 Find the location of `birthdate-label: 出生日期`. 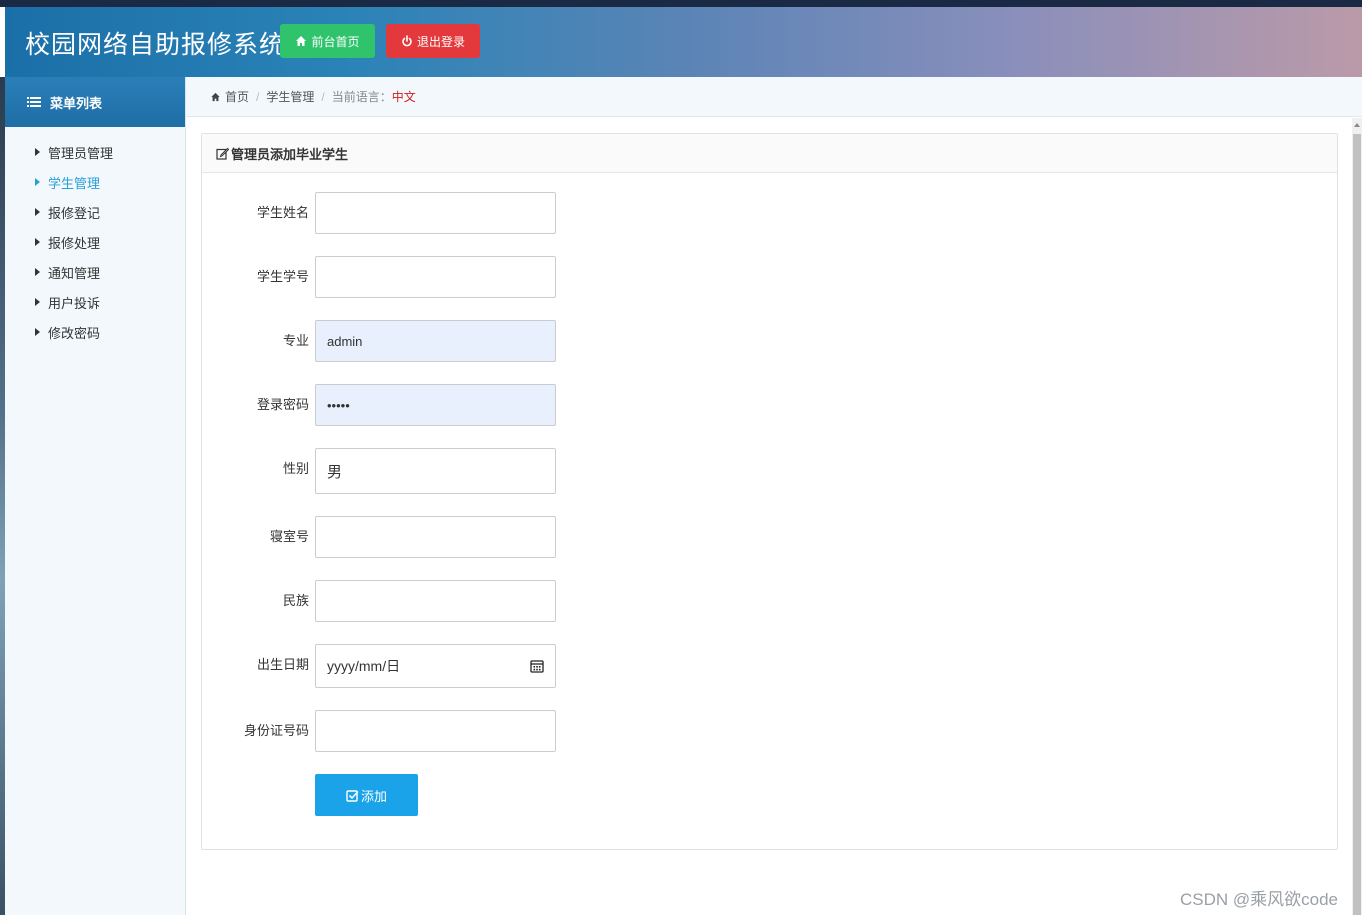

birthdate-label: 出生日期 is located at coordinates (282, 664).